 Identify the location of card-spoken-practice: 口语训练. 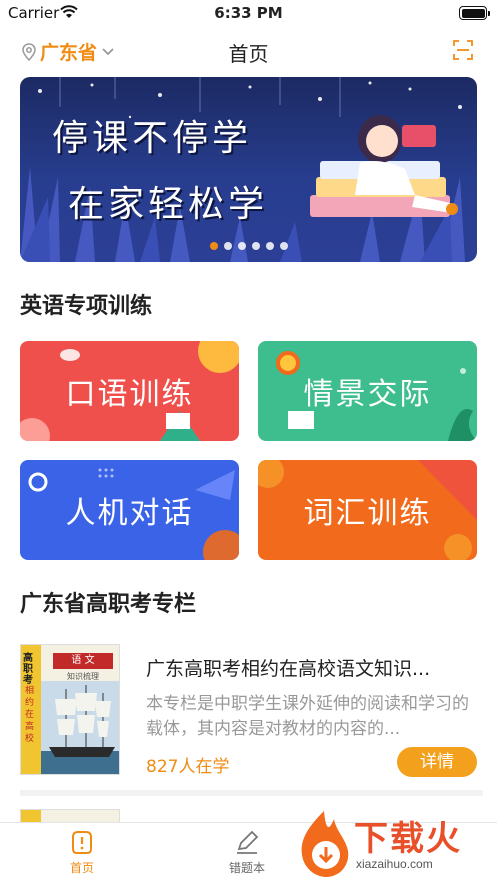
(129, 391).